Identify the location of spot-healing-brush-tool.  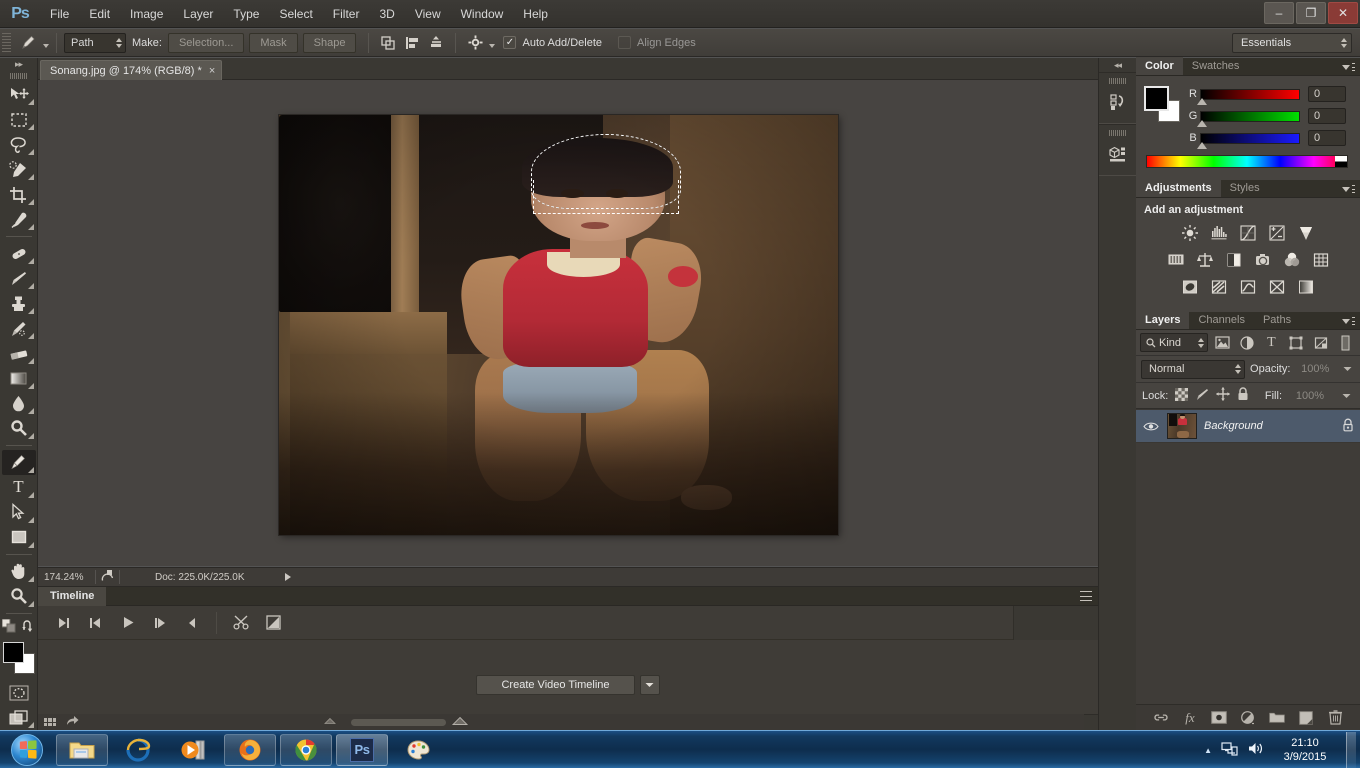
(19, 253).